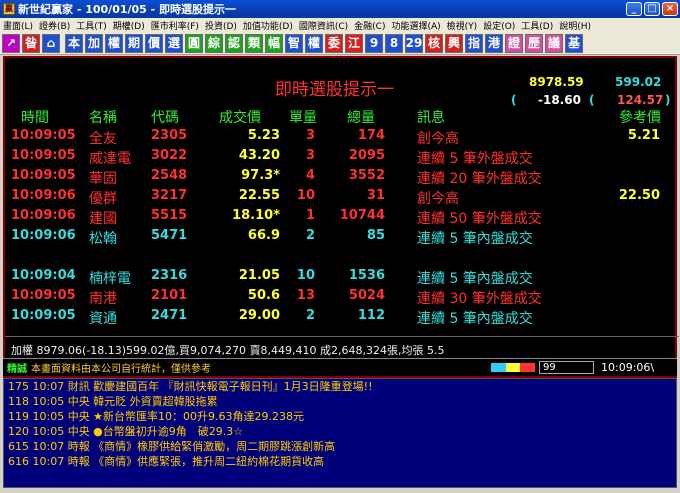  What do you see at coordinates (652, 9) in the screenshot?
I see `maximize-button: □` at bounding box center [652, 9].